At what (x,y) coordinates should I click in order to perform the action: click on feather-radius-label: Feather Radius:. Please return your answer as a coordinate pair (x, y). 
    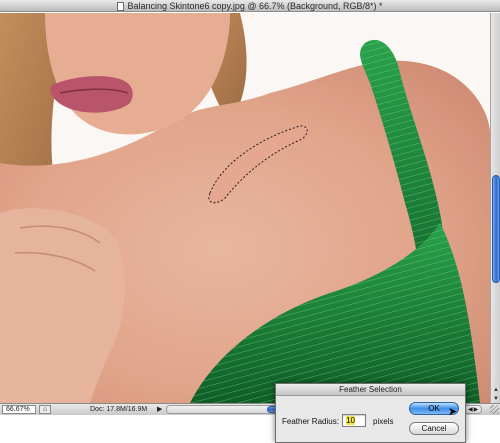
    Looking at the image, I should click on (310, 421).